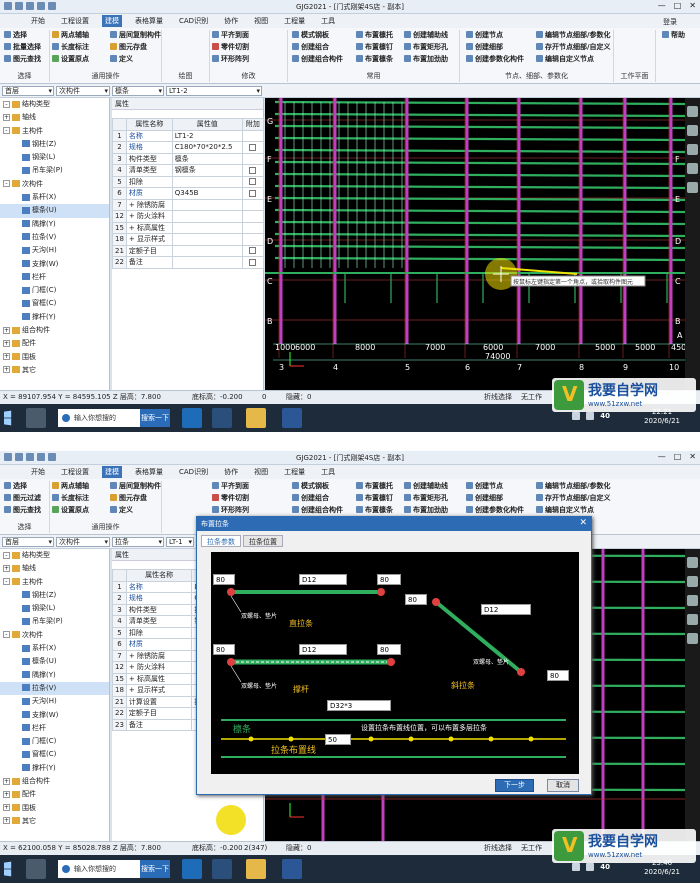 The height and width of the screenshot is (883, 700). I want to click on property-value: 钢檩条, so click(207, 170).